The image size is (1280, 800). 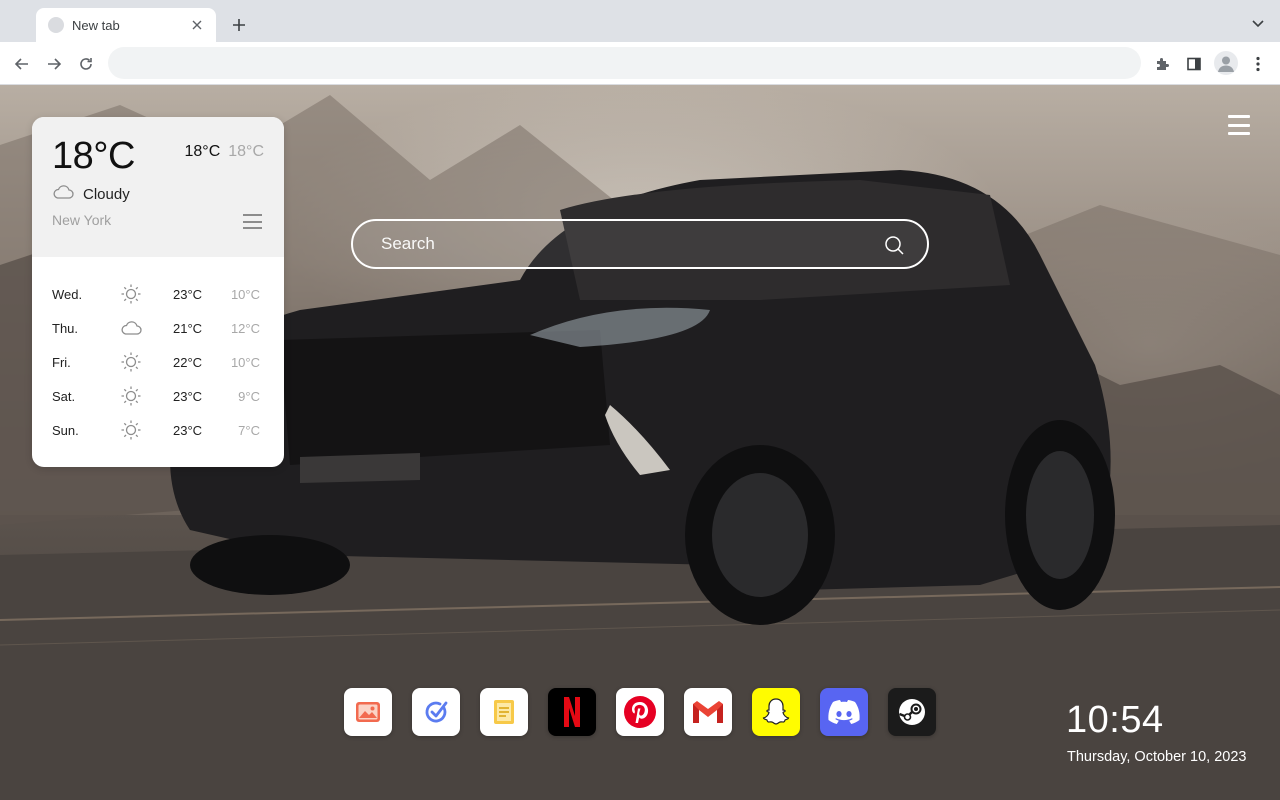 I want to click on tab-title: New tab, so click(x=96, y=25).